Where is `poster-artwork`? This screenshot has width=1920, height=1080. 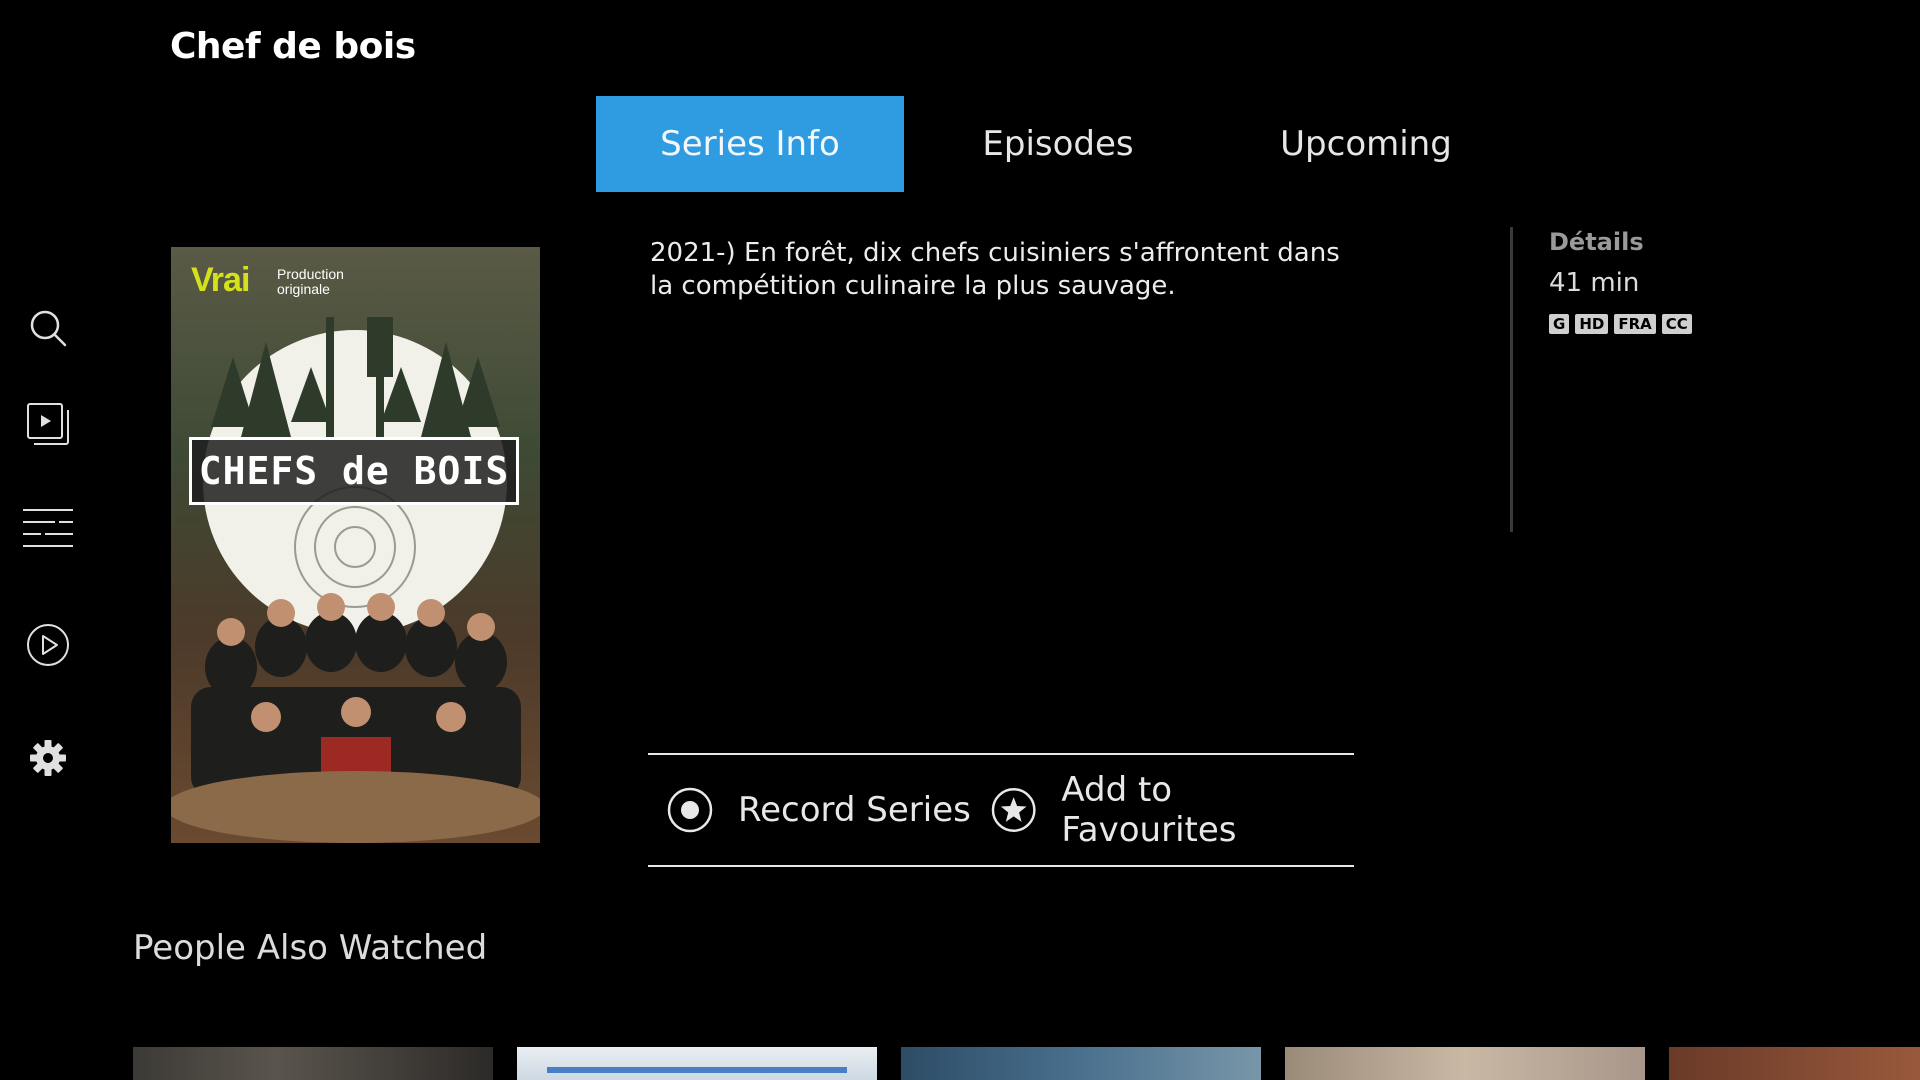 poster-artwork is located at coordinates (355, 580).